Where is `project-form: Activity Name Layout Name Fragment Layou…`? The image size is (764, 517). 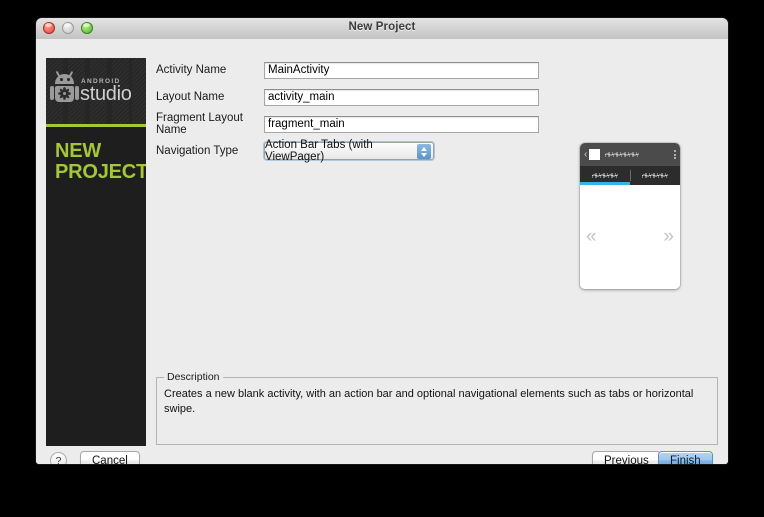 project-form: Activity Name Layout Name Fragment Layou… is located at coordinates (347, 115).